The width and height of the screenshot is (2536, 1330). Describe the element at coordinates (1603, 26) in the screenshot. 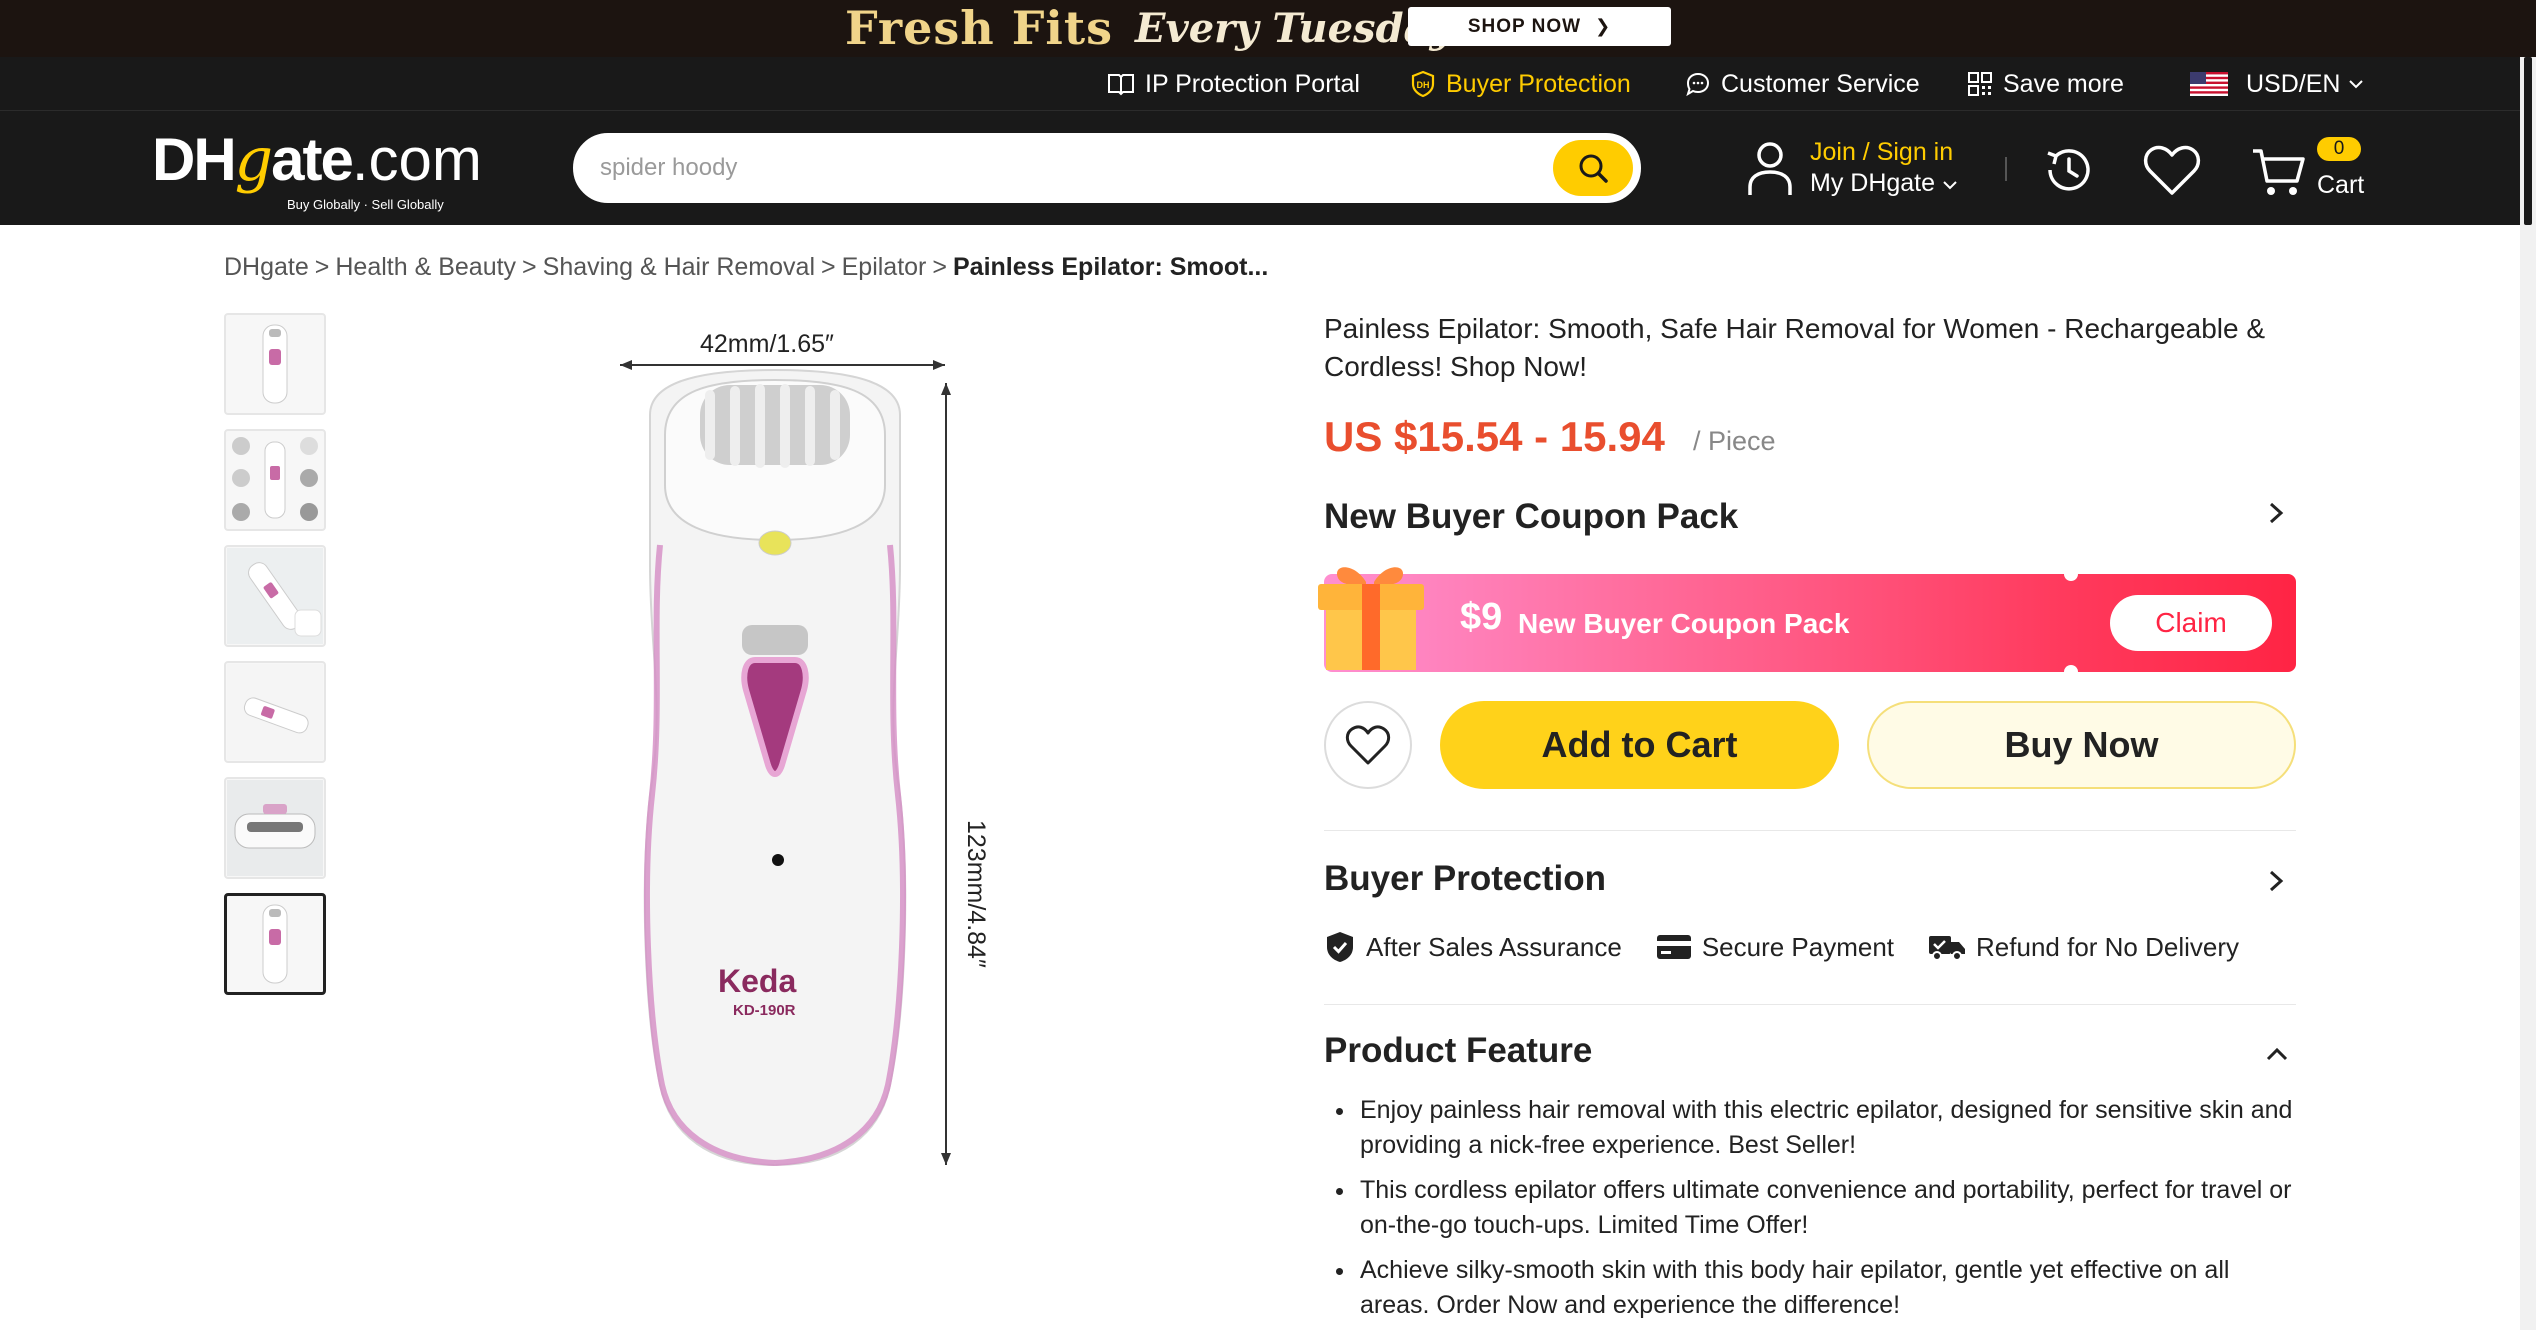

I see `chevron-right-icon: ❯` at that location.